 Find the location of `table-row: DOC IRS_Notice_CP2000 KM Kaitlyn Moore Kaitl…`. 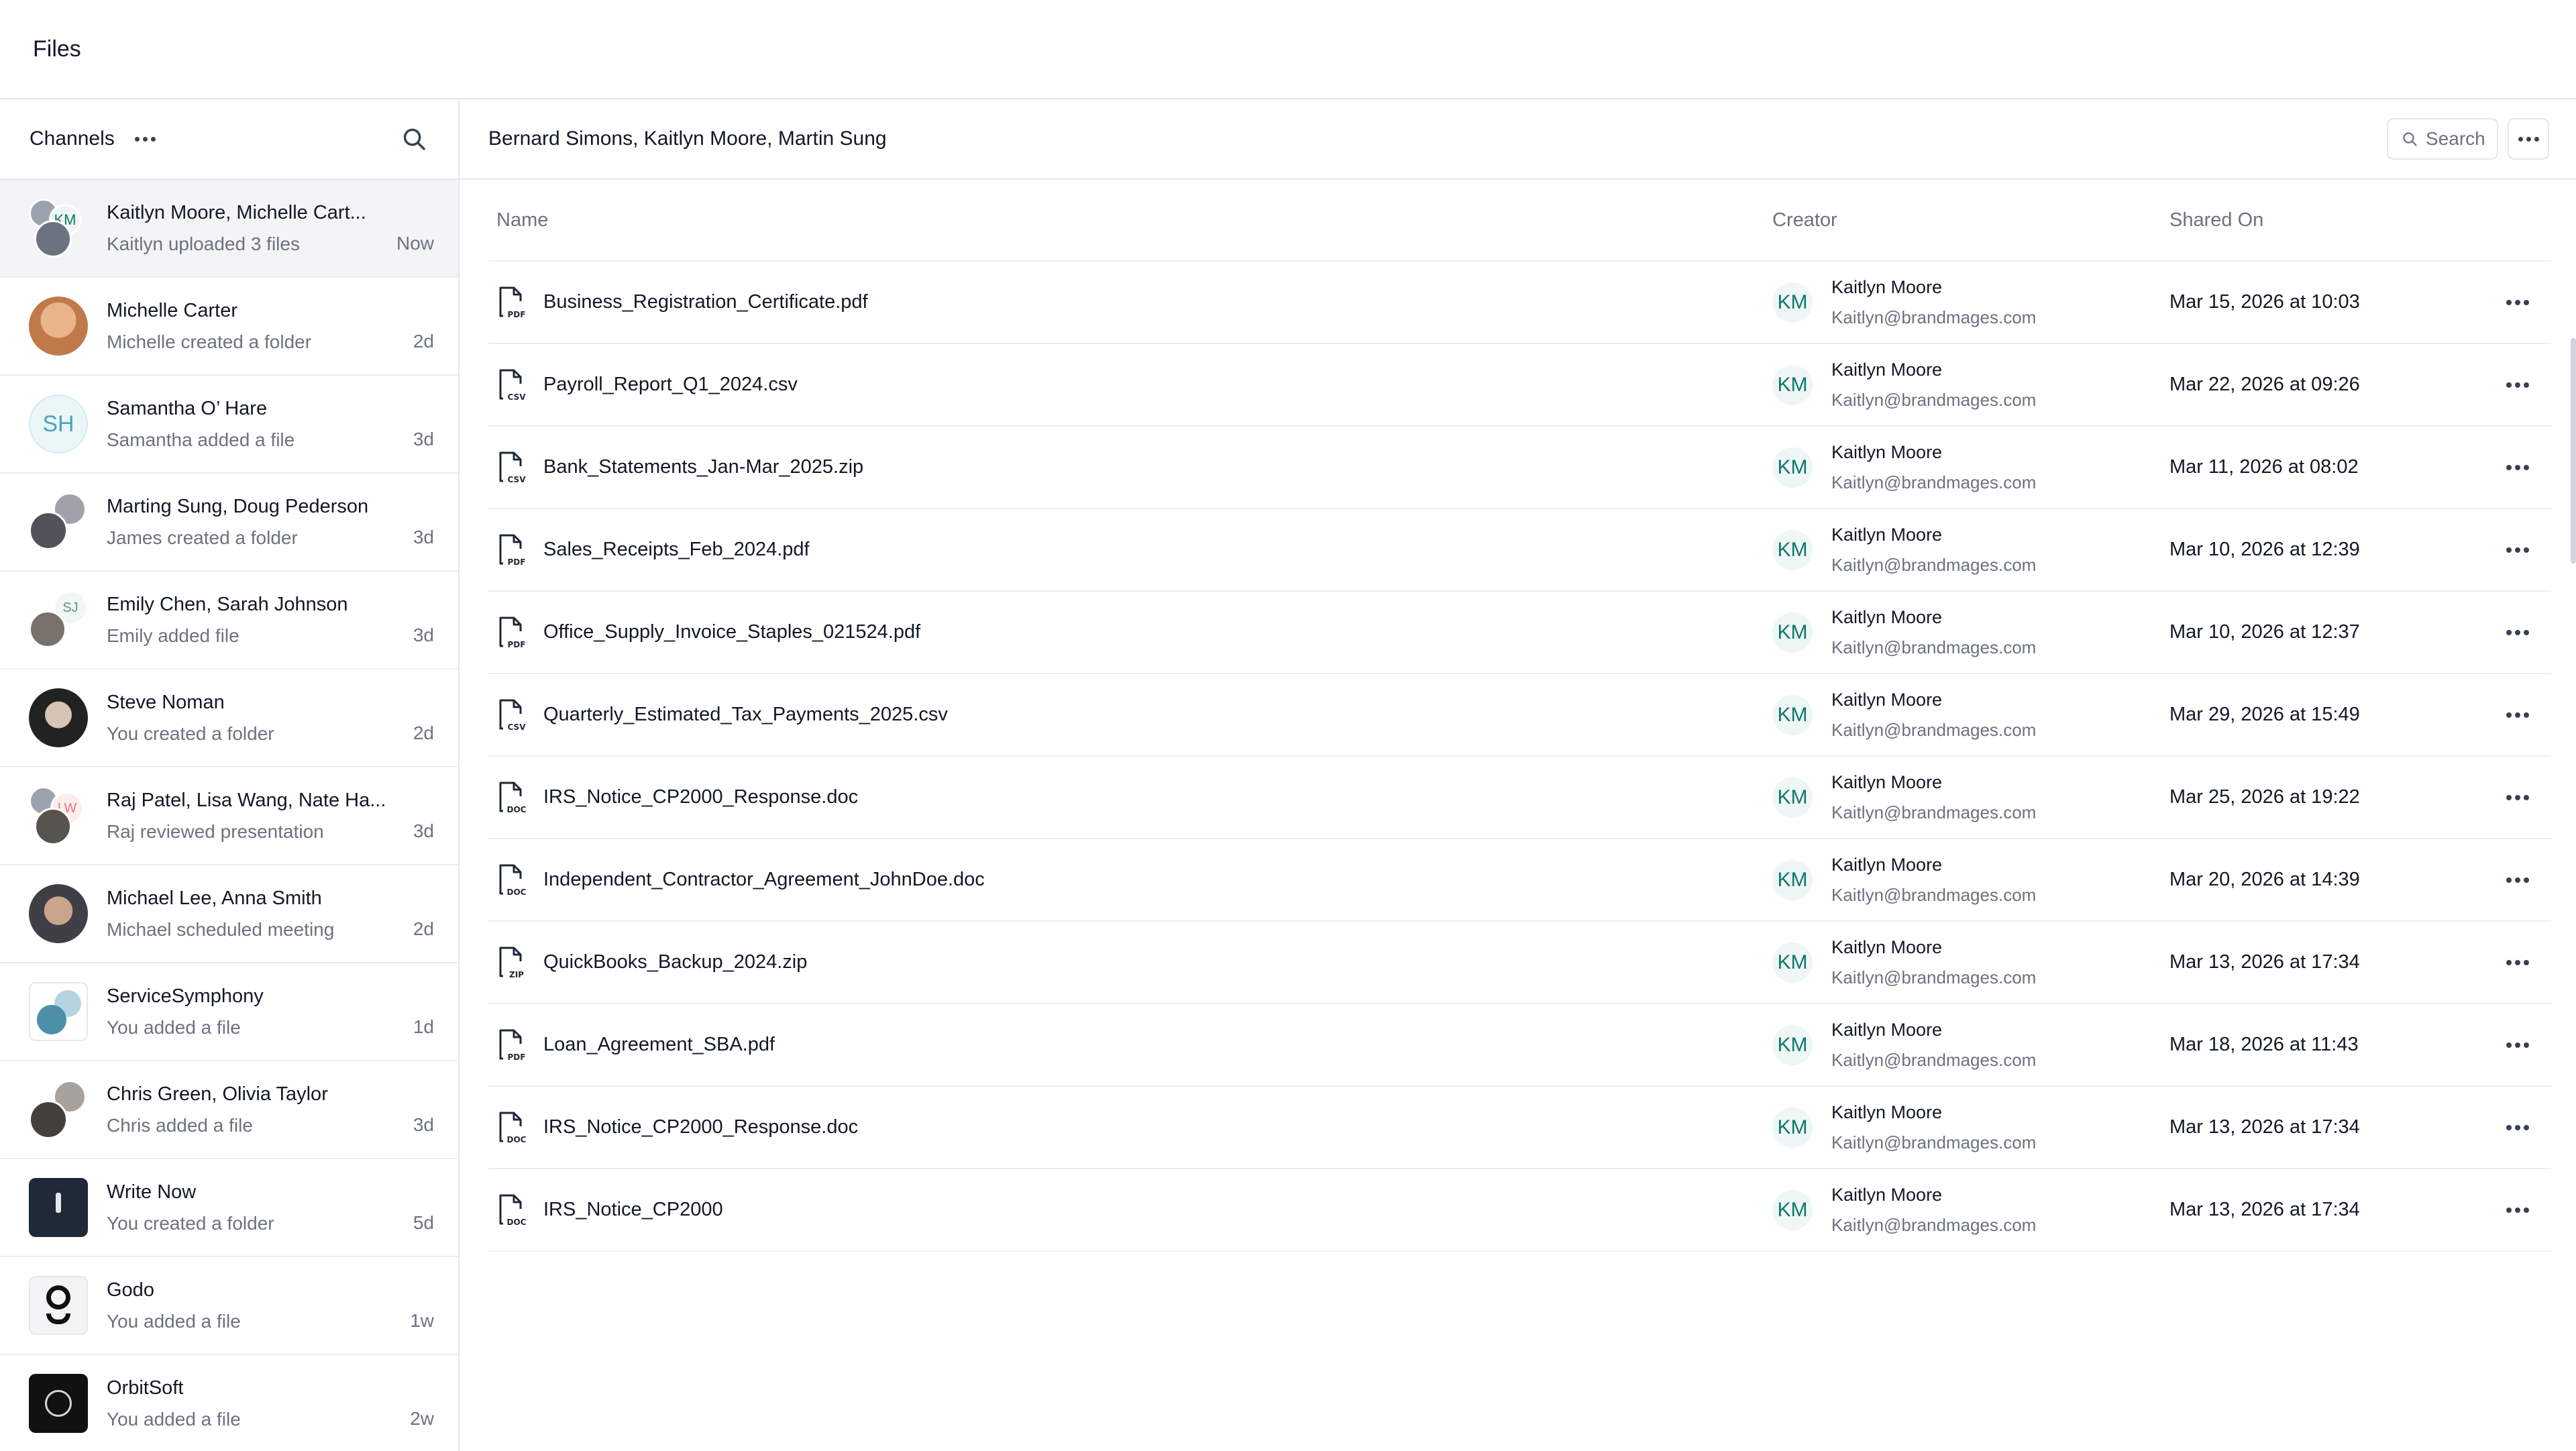

table-row: DOC IRS_Notice_CP2000 KM Kaitlyn Moore Kaitl… is located at coordinates (1519, 1210).